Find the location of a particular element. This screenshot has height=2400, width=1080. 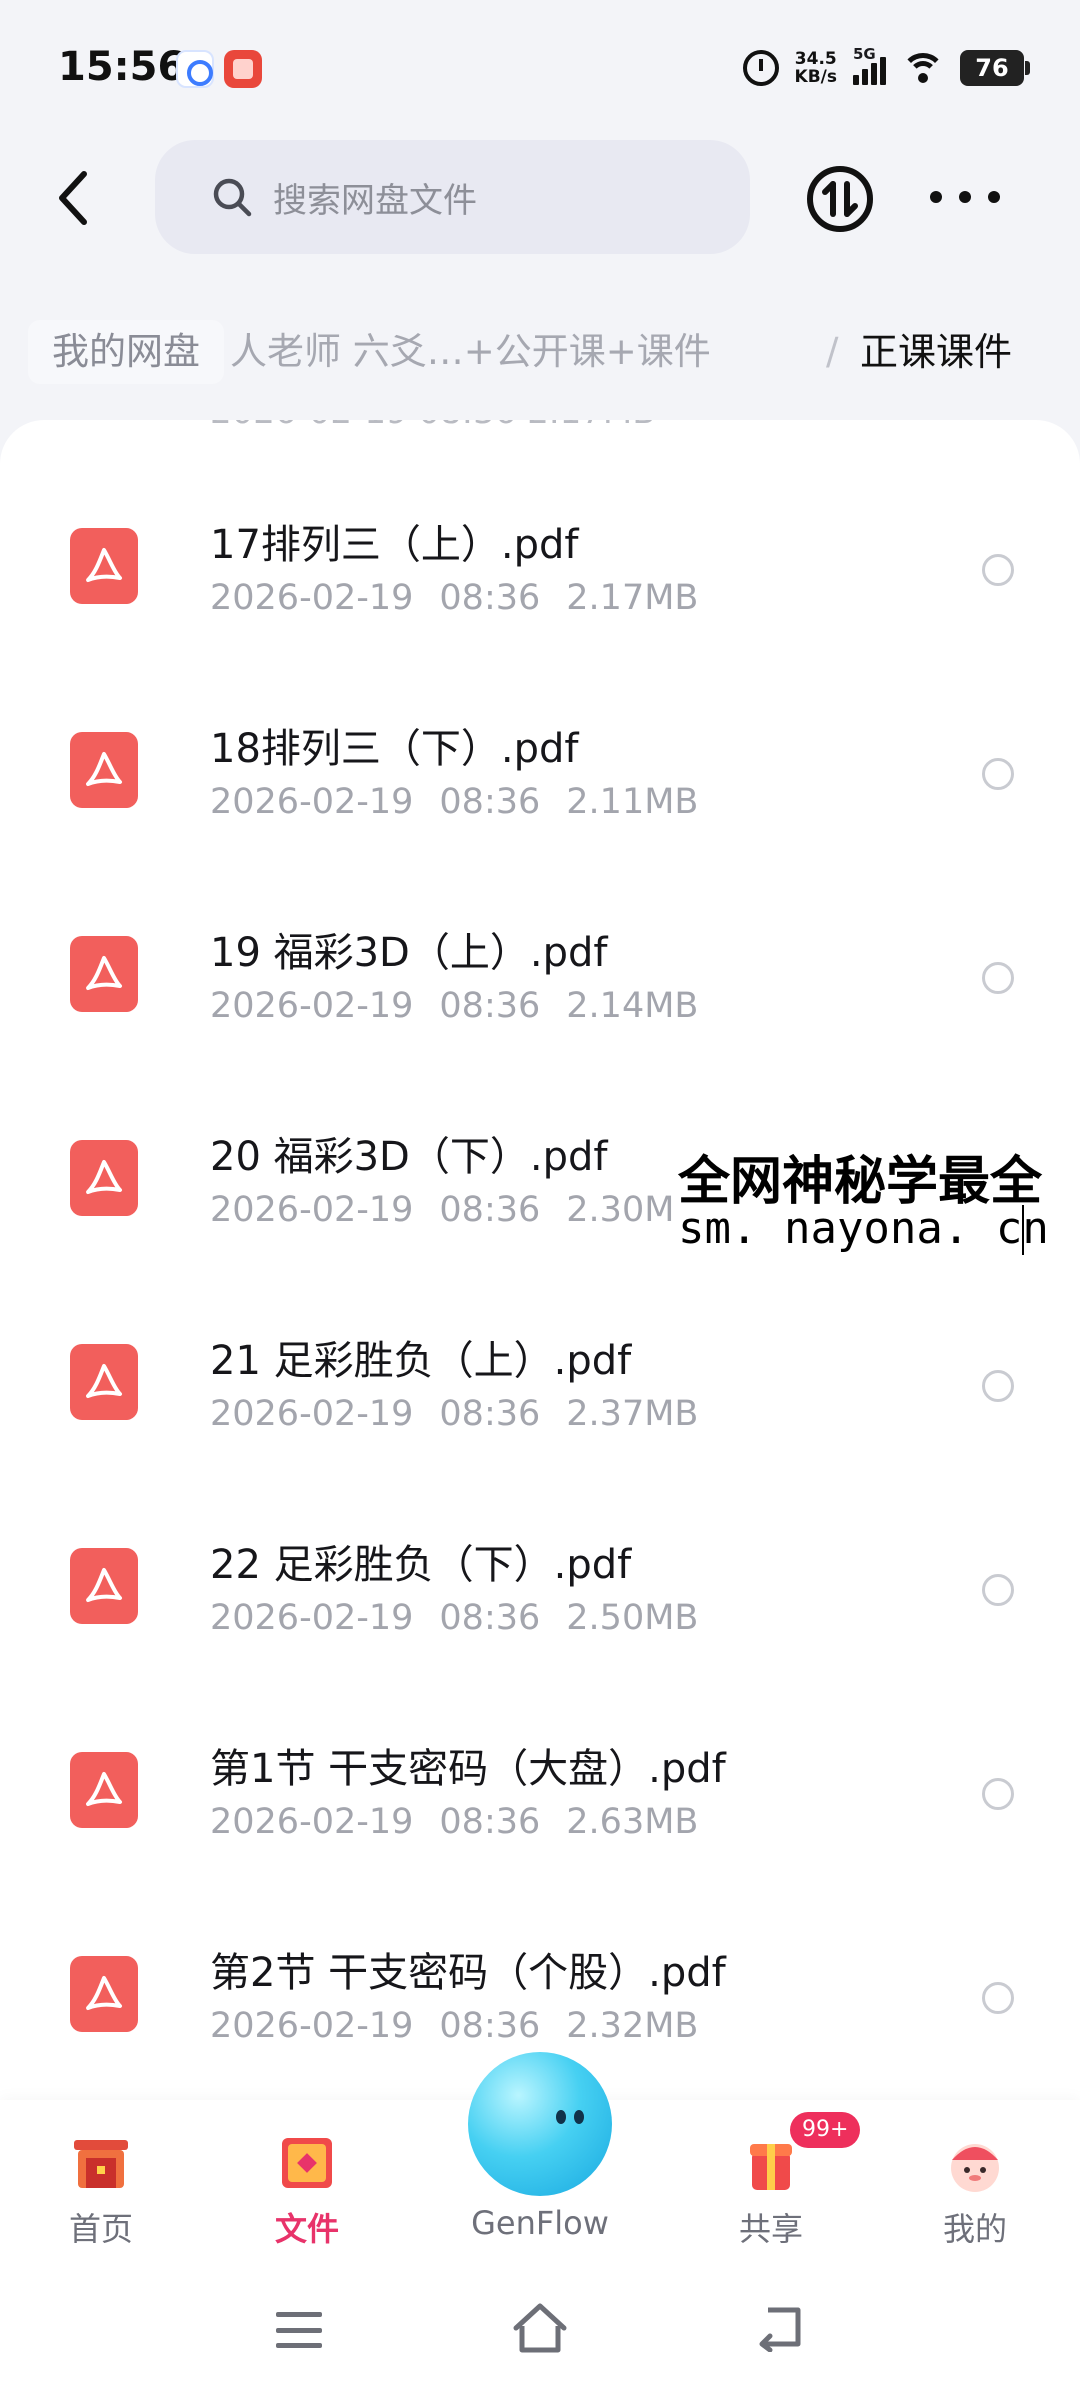

back-arrow-icon is located at coordinates (75, 198).